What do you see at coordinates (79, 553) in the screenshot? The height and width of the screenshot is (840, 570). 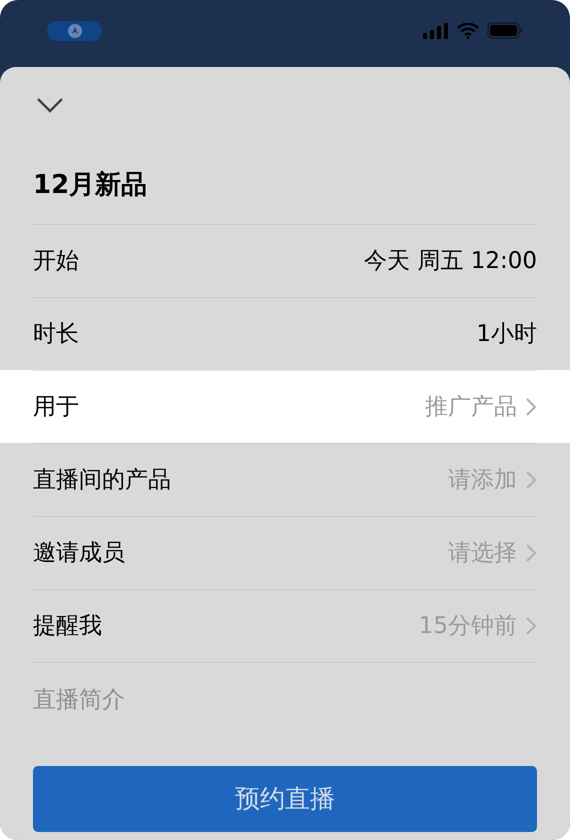 I see `row-label: 邀请成员` at bounding box center [79, 553].